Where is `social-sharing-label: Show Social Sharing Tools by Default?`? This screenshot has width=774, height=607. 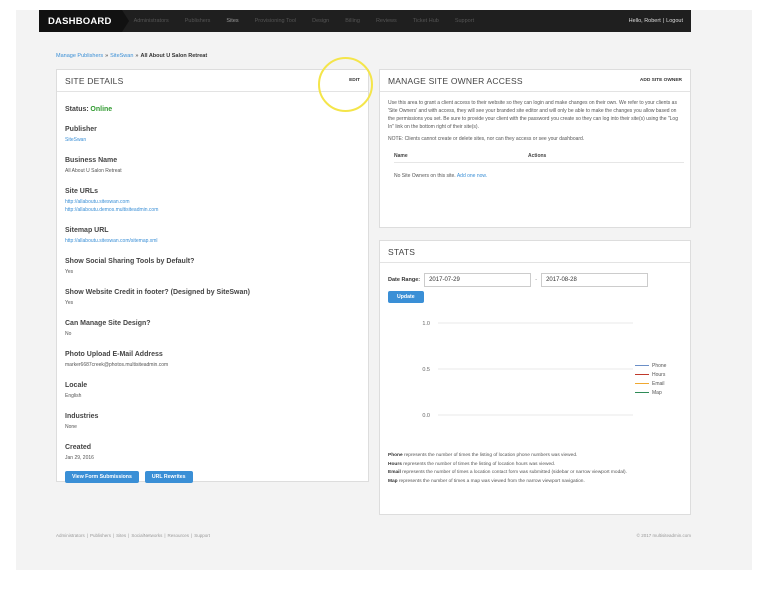 social-sharing-label: Show Social Sharing Tools by Default? is located at coordinates (130, 261).